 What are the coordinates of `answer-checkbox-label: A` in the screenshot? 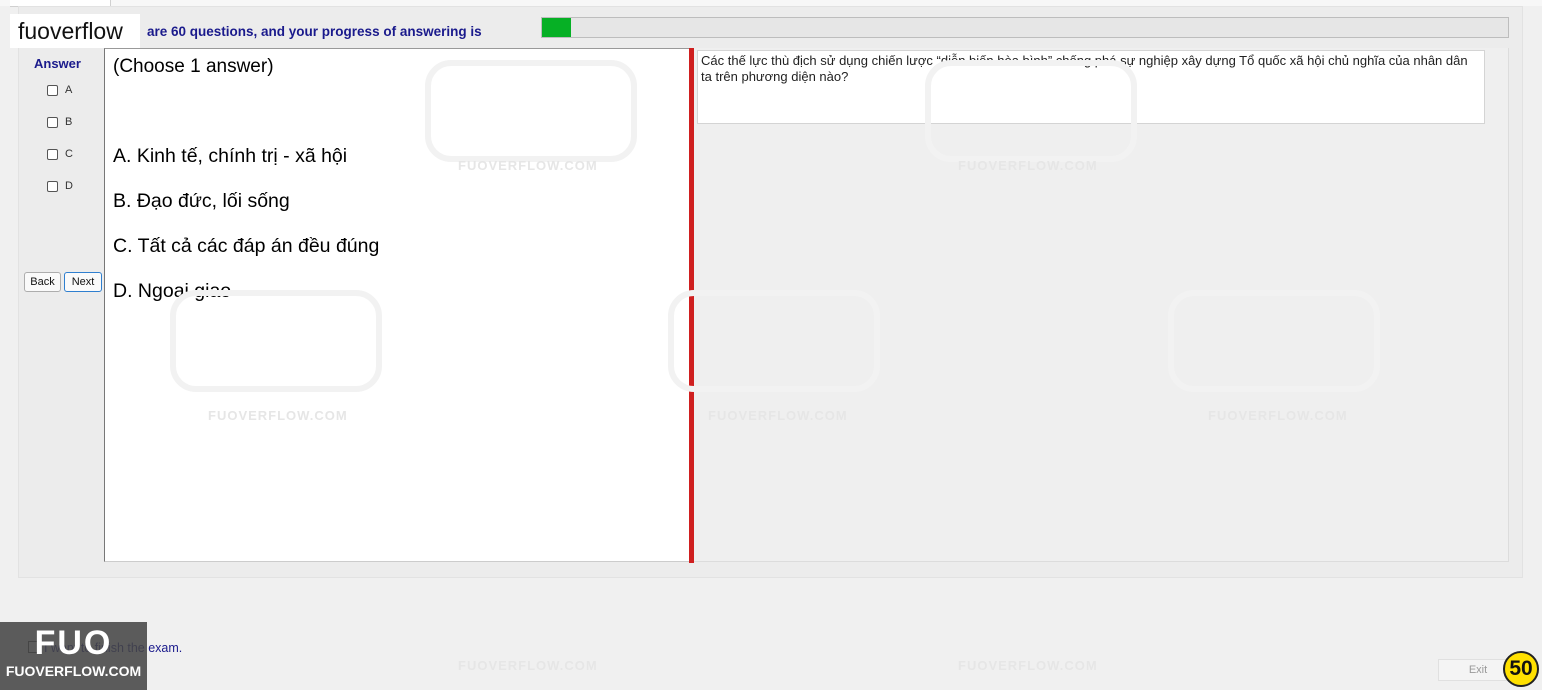 It's located at (69, 90).